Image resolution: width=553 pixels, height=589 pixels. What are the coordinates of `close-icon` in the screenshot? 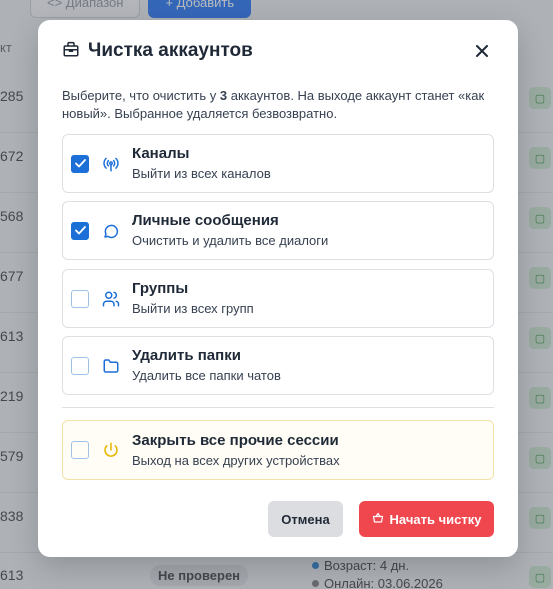 It's located at (482, 51).